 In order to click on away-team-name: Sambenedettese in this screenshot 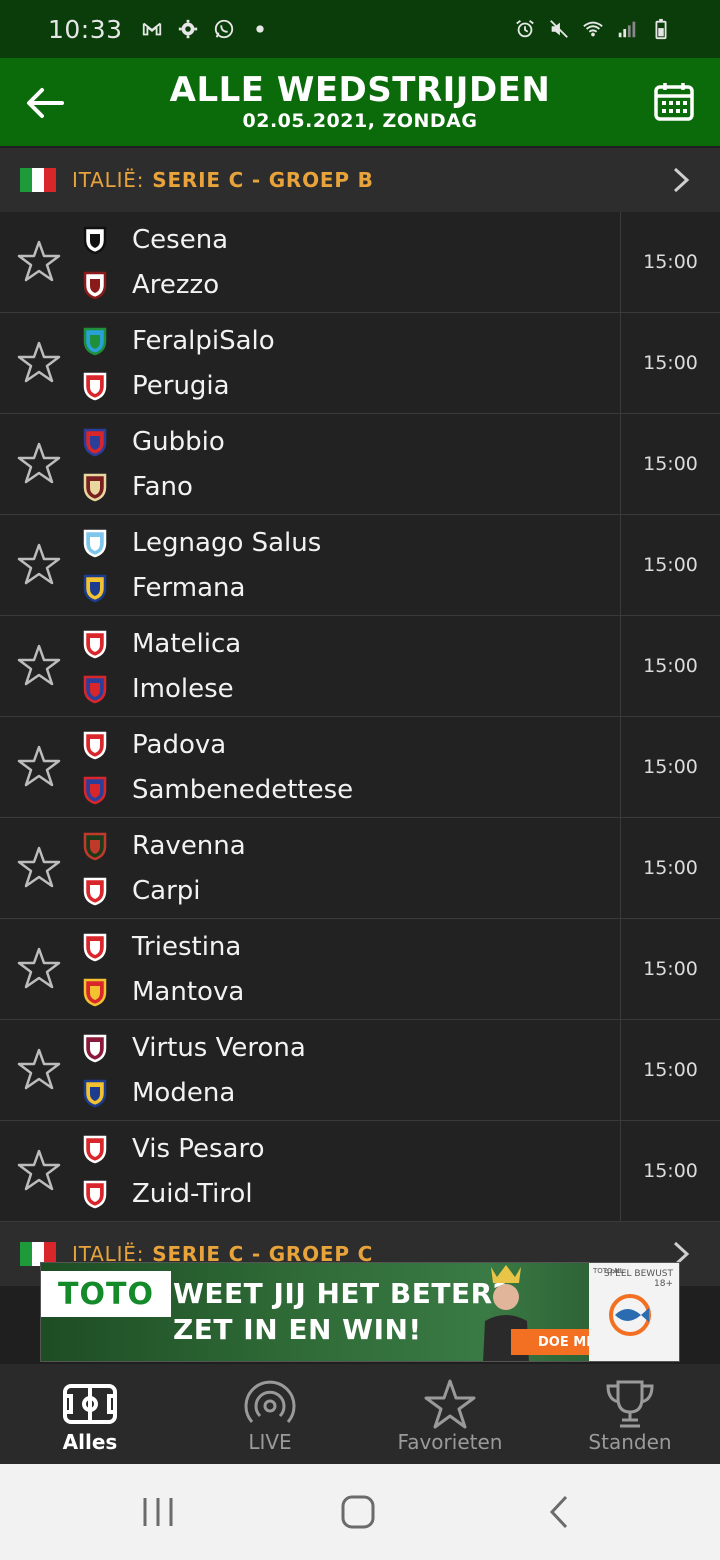, I will do `click(243, 790)`.